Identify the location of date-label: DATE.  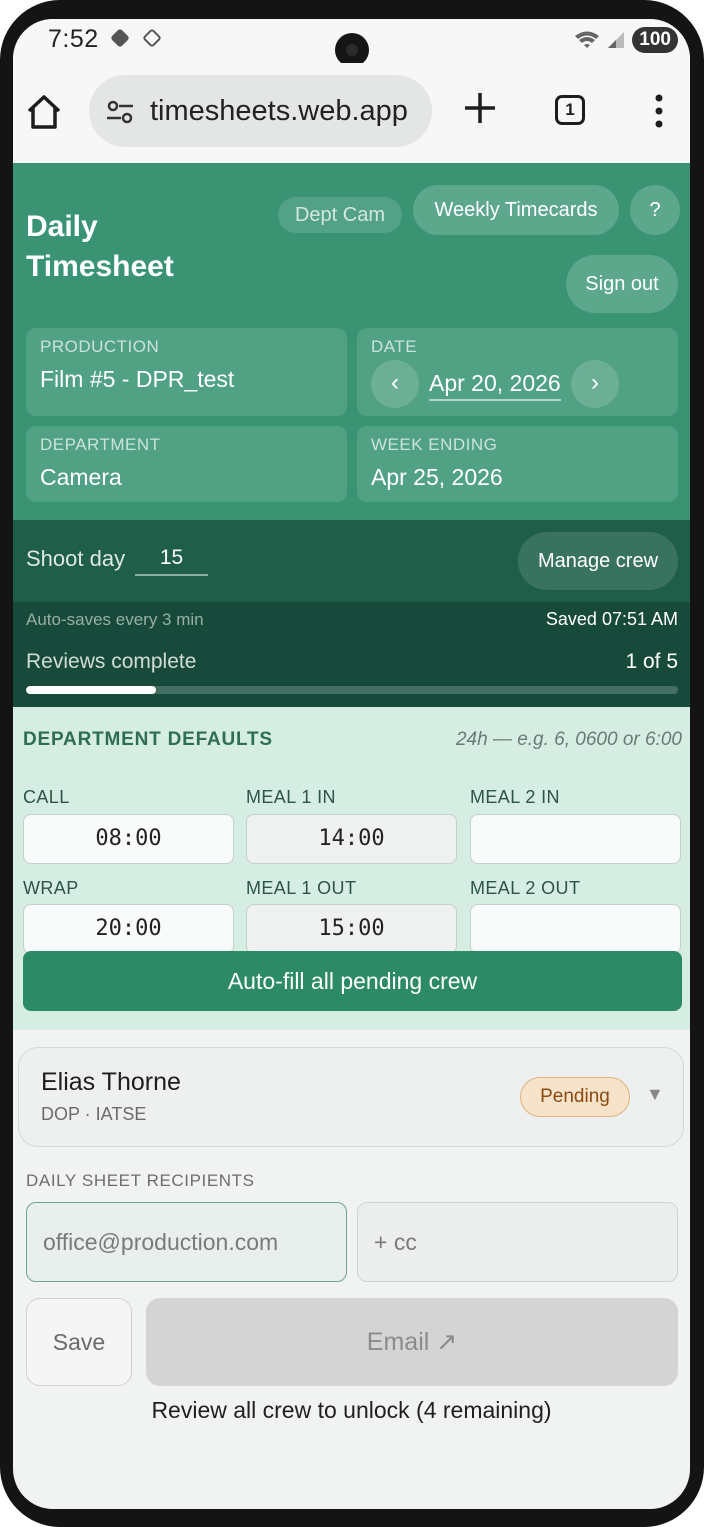
(394, 346).